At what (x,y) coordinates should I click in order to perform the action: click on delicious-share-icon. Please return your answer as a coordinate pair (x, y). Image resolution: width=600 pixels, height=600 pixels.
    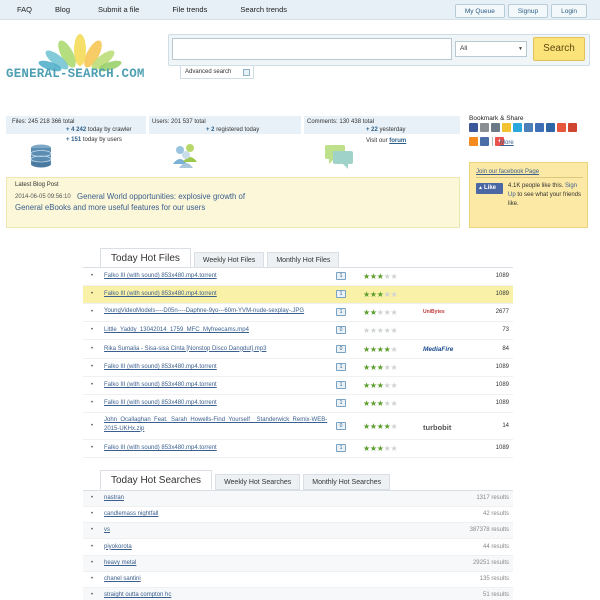
    Looking at the image, I should click on (572, 127).